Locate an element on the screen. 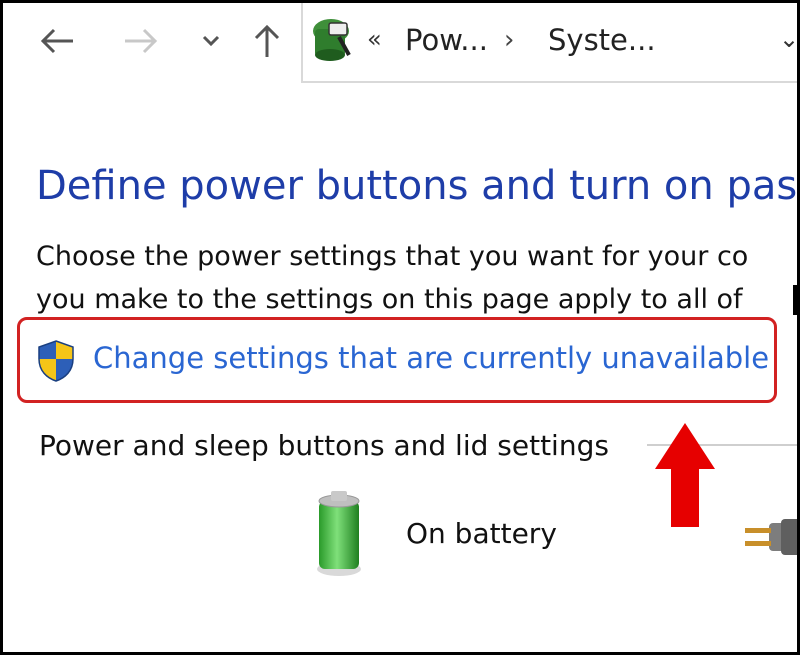  arrow-right-icon is located at coordinates (141, 41).